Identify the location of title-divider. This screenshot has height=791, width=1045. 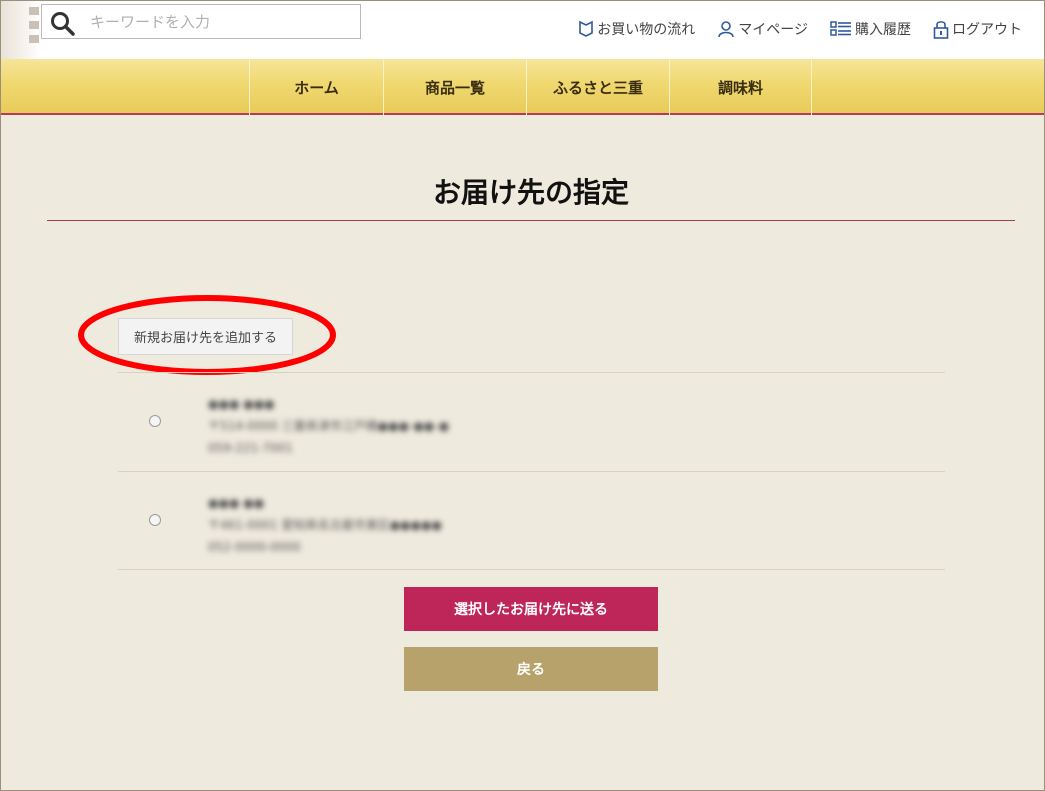
(531, 220).